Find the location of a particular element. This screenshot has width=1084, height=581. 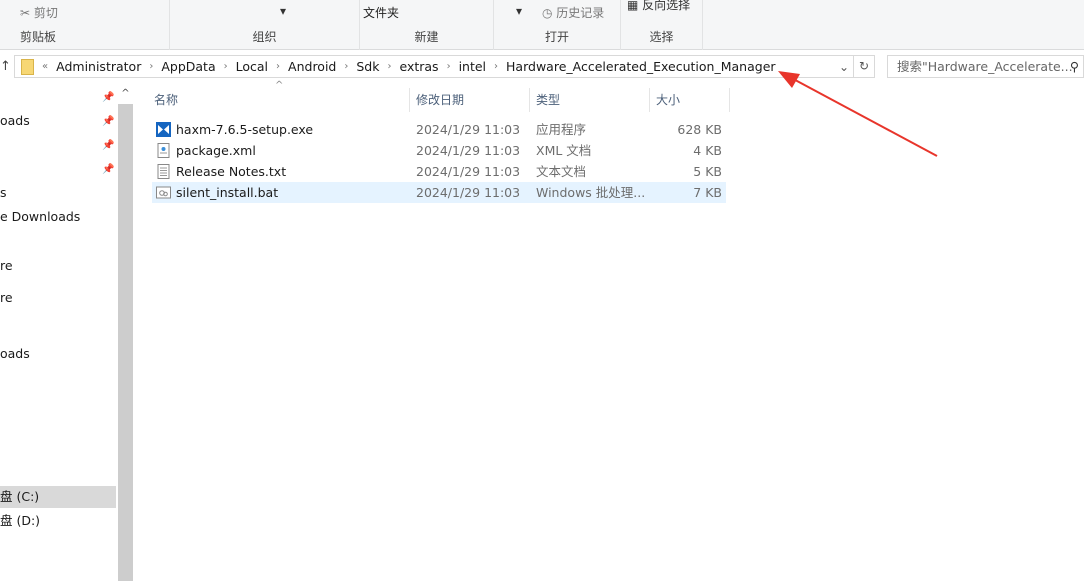

cut-button: ✂ 剪切 is located at coordinates (39, 12).